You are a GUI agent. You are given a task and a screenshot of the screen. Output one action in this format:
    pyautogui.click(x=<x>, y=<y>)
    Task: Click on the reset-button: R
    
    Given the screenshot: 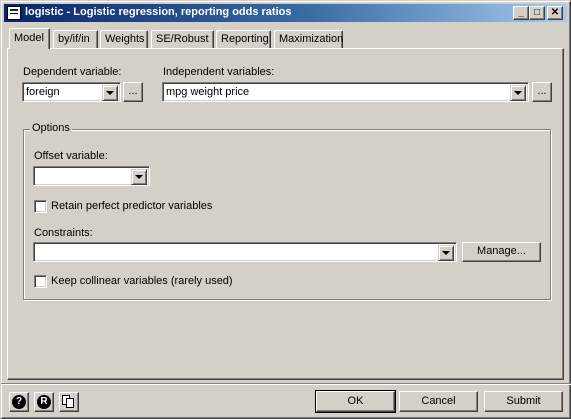 What is the action you would take?
    pyautogui.click(x=44, y=402)
    